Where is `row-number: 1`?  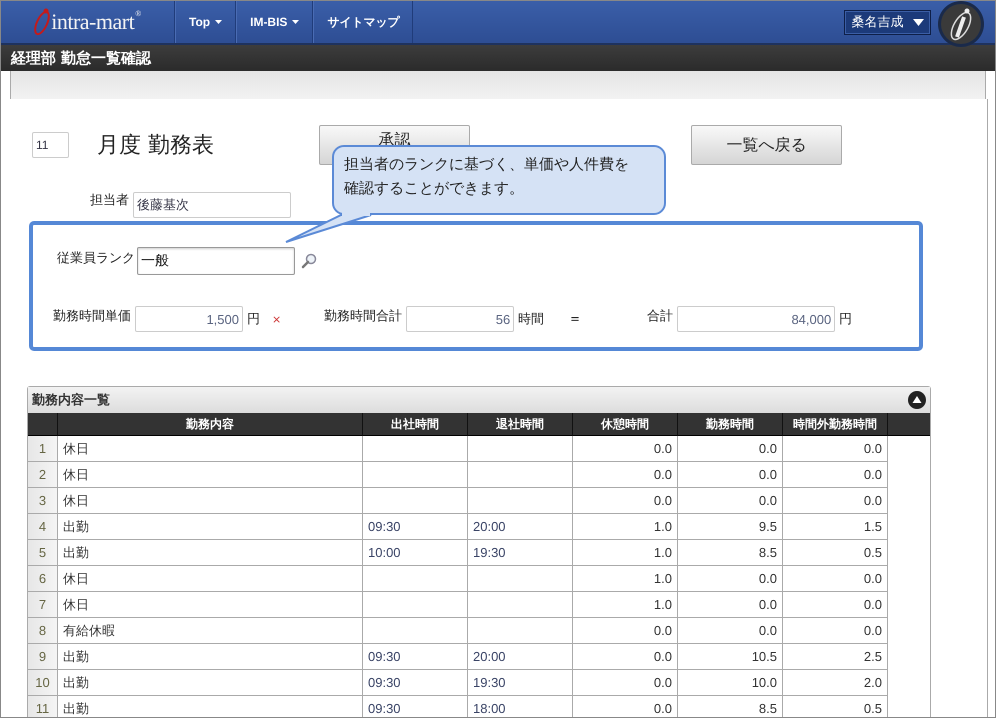
row-number: 1 is located at coordinates (43, 449).